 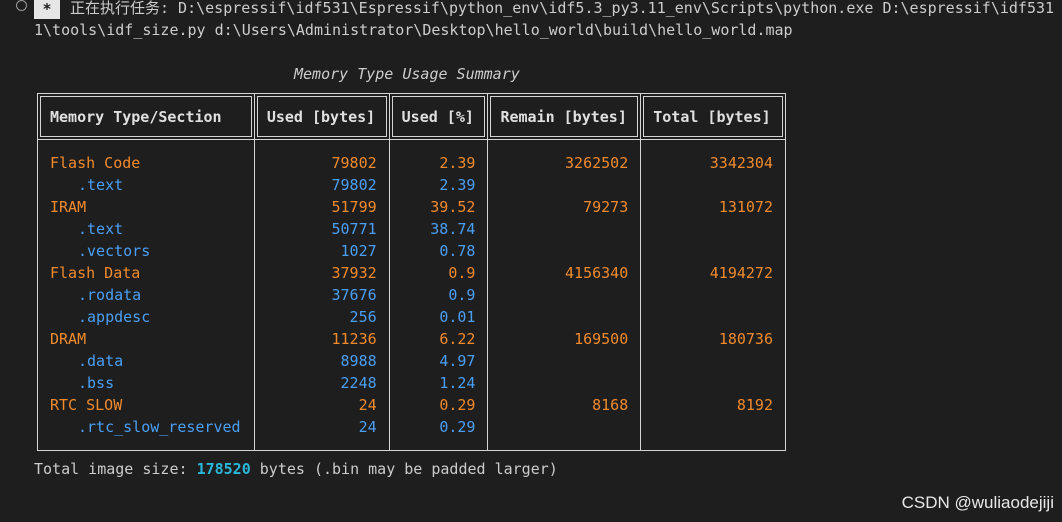 I want to click on table-cell-total: 180736, so click(x=713, y=339).